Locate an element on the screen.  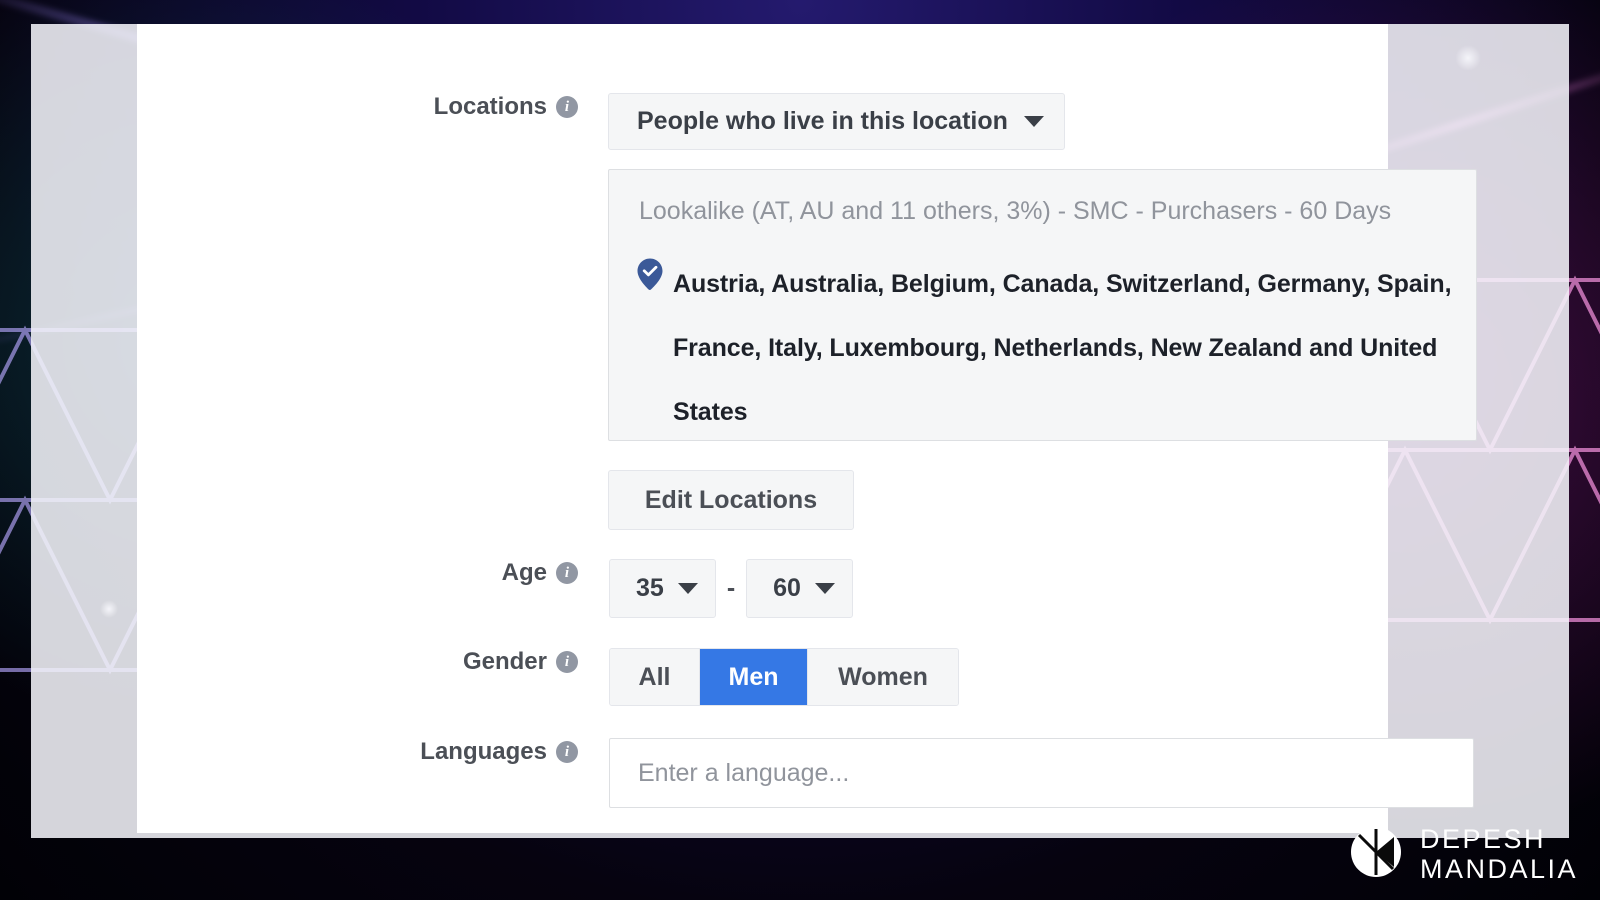
locations-label-group: Locations i is located at coordinates (357, 107).